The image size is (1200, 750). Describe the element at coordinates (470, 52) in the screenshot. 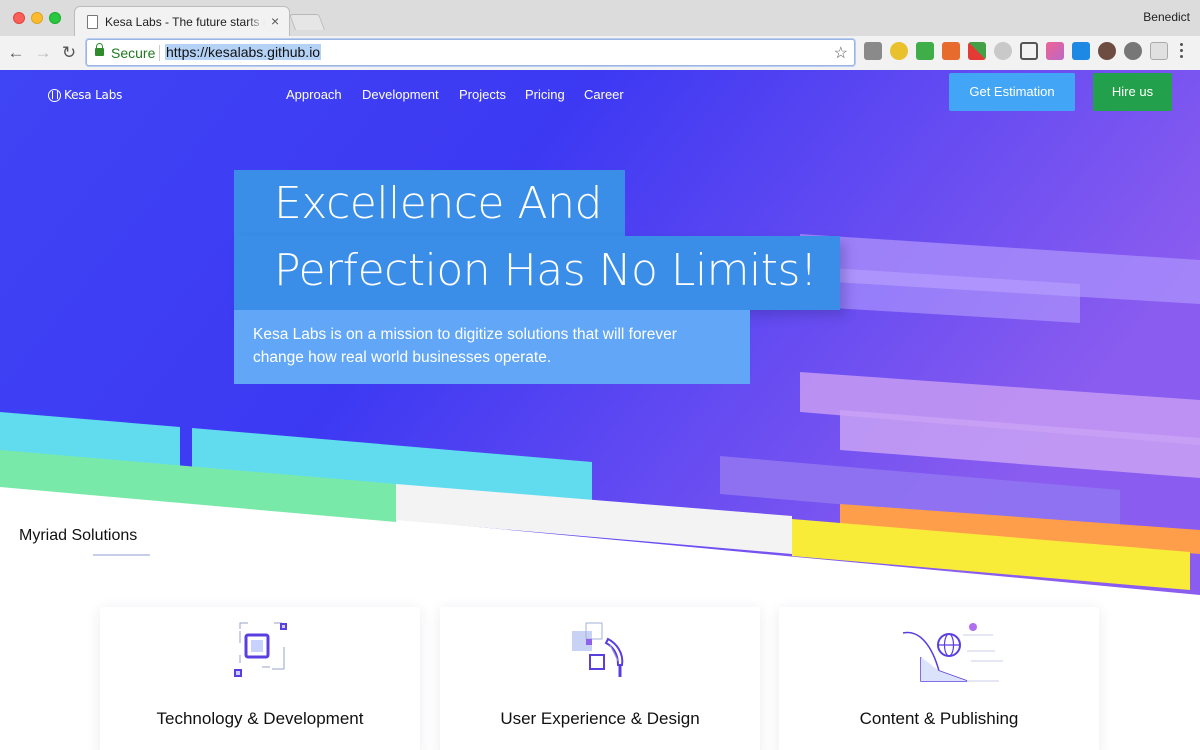

I see `address-bar: Secure https://kesalabs.github.io ☆` at that location.